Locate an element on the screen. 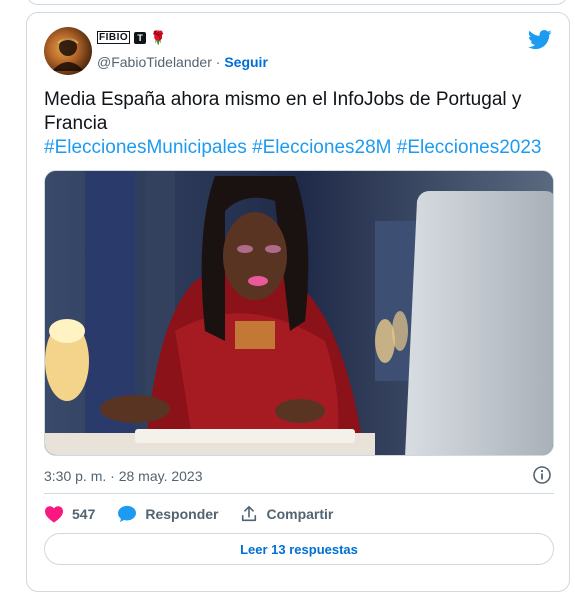  read-replies-button: Leer 13 respuestas is located at coordinates (299, 549).